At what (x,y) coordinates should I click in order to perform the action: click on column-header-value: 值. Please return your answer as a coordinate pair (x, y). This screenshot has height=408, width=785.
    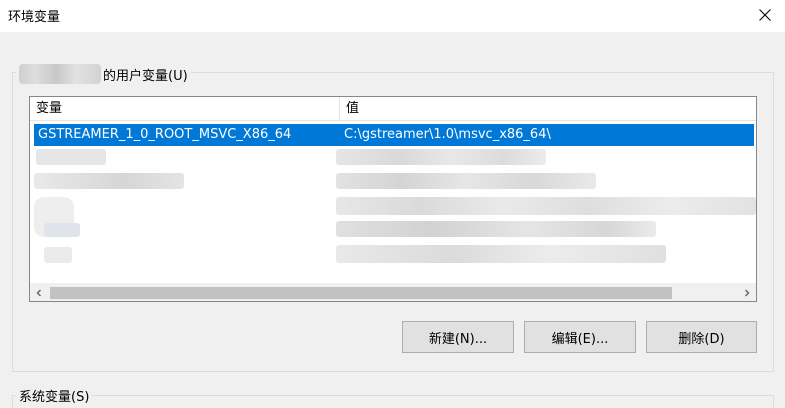
    Looking at the image, I should click on (548, 109).